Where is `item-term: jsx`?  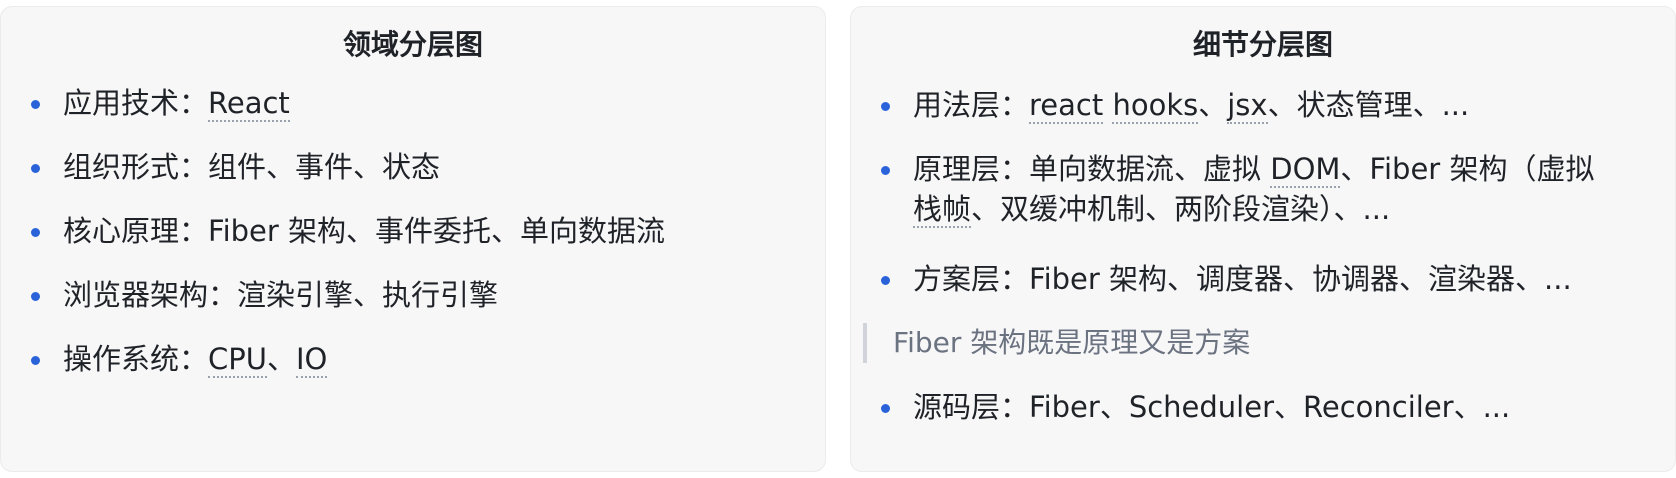 item-term: jsx is located at coordinates (1247, 106).